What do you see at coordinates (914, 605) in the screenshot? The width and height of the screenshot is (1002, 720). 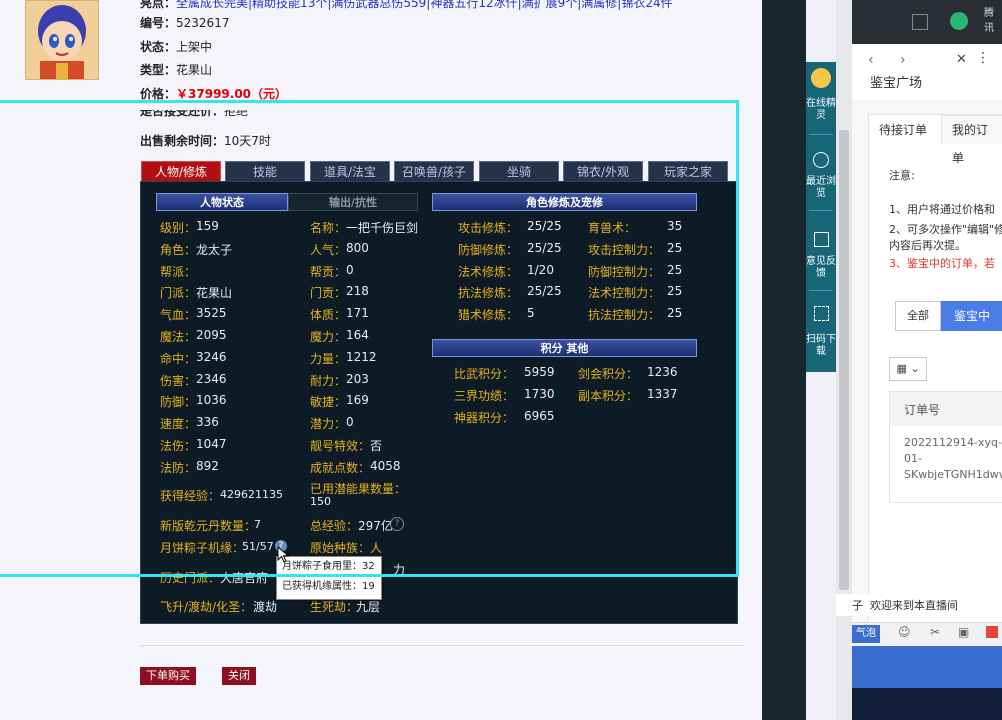 I see `chat-welcome: 欢迎来到本直播间` at bounding box center [914, 605].